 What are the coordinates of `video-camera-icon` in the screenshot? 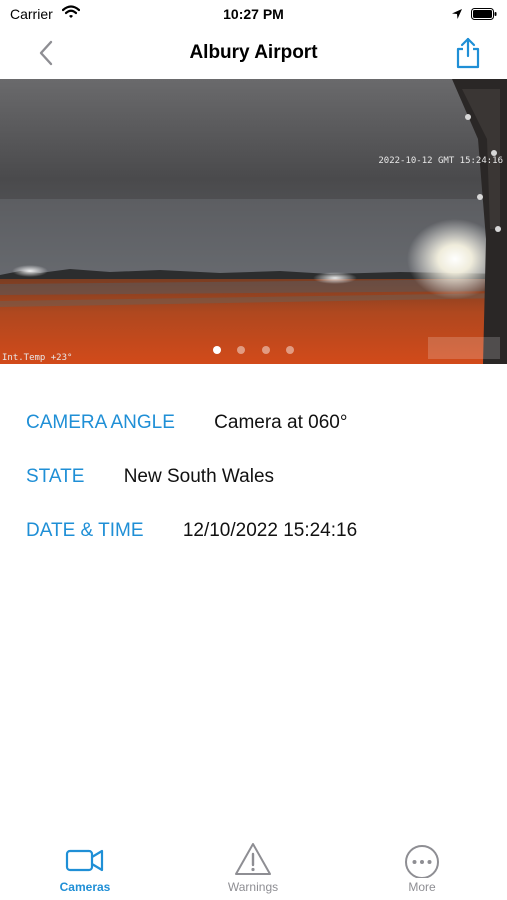 It's located at (85, 858).